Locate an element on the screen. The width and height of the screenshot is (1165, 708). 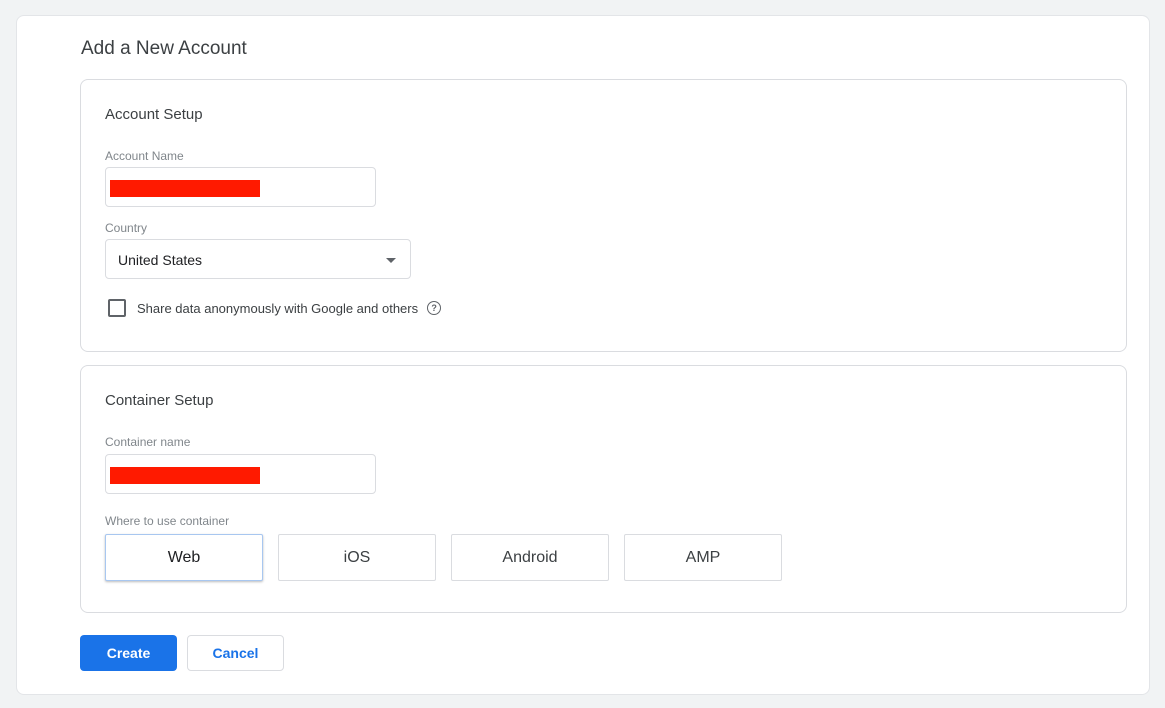
container-name-label: Container name is located at coordinates (148, 442).